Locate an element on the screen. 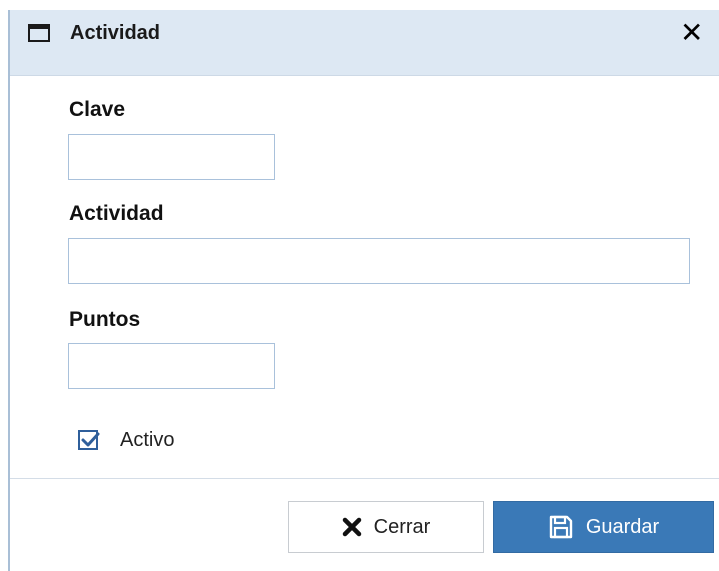 This screenshot has width=719, height=571. footer-divider is located at coordinates (364, 478).